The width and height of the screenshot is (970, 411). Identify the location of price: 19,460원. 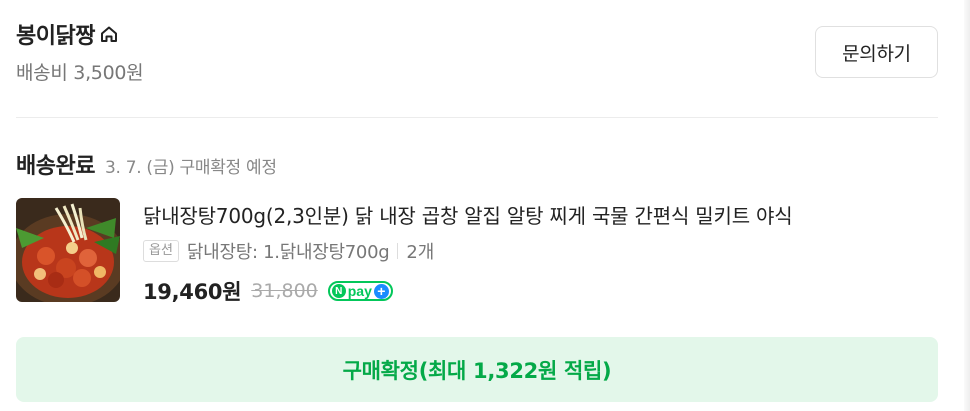
(192, 292).